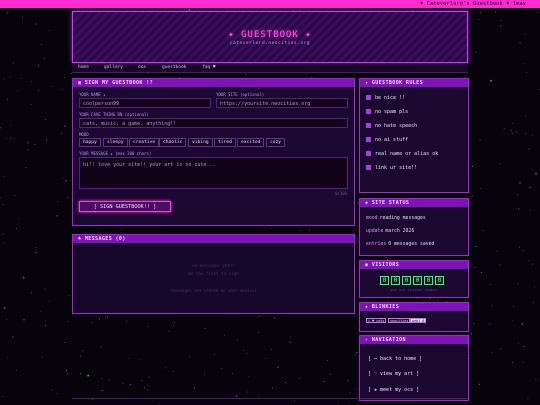 The width and height of the screenshot is (540, 405). I want to click on footer-divider, so click(270, 398).